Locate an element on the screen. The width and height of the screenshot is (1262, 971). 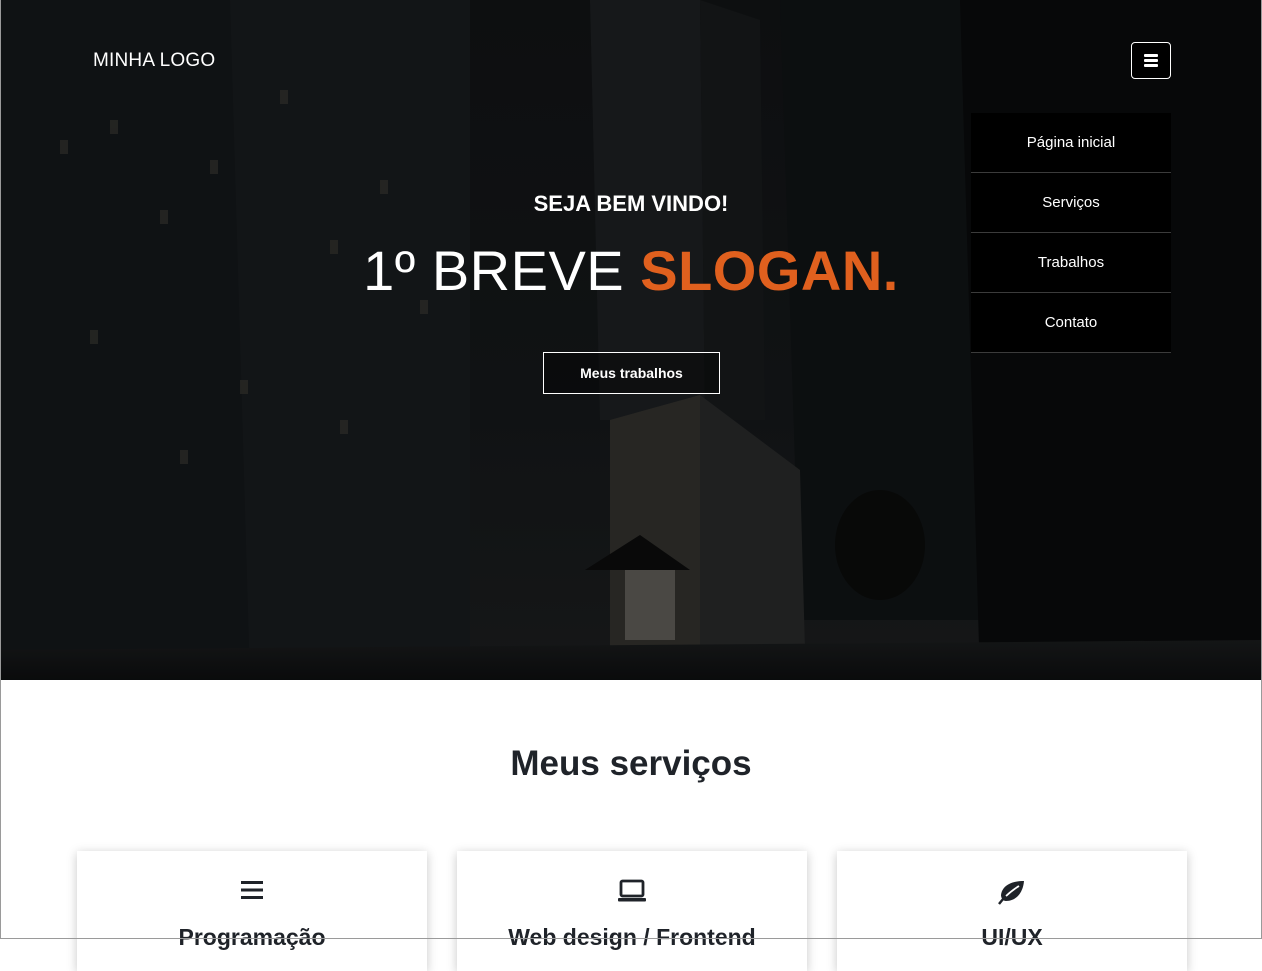
my-works-button: Meus trabalhos is located at coordinates (631, 373).